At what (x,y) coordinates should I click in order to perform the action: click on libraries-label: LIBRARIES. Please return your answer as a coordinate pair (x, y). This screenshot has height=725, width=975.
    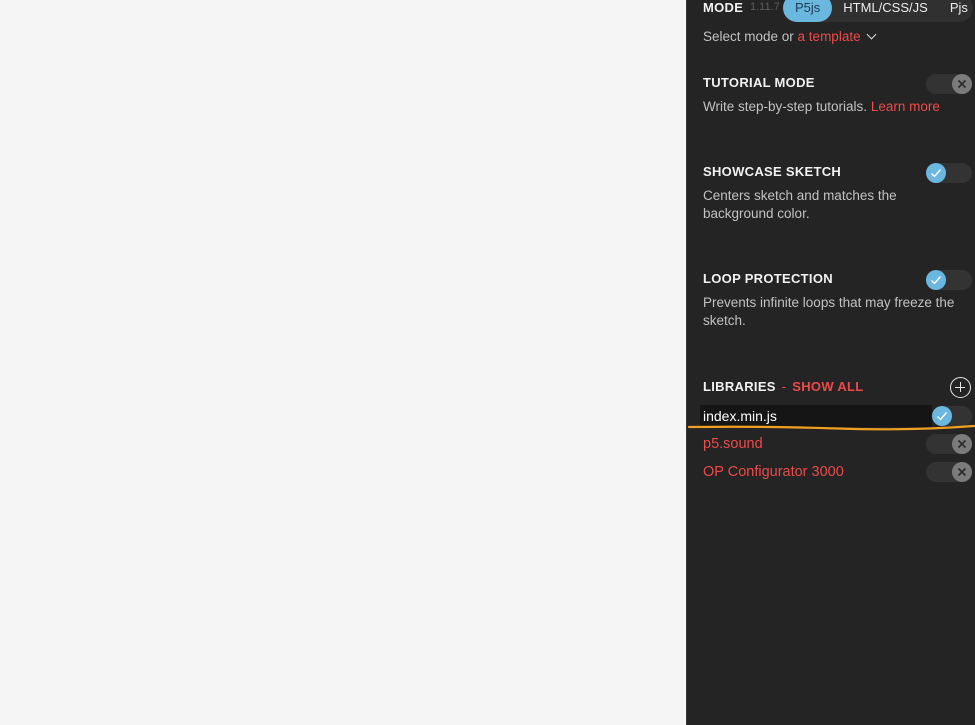
    Looking at the image, I should click on (739, 386).